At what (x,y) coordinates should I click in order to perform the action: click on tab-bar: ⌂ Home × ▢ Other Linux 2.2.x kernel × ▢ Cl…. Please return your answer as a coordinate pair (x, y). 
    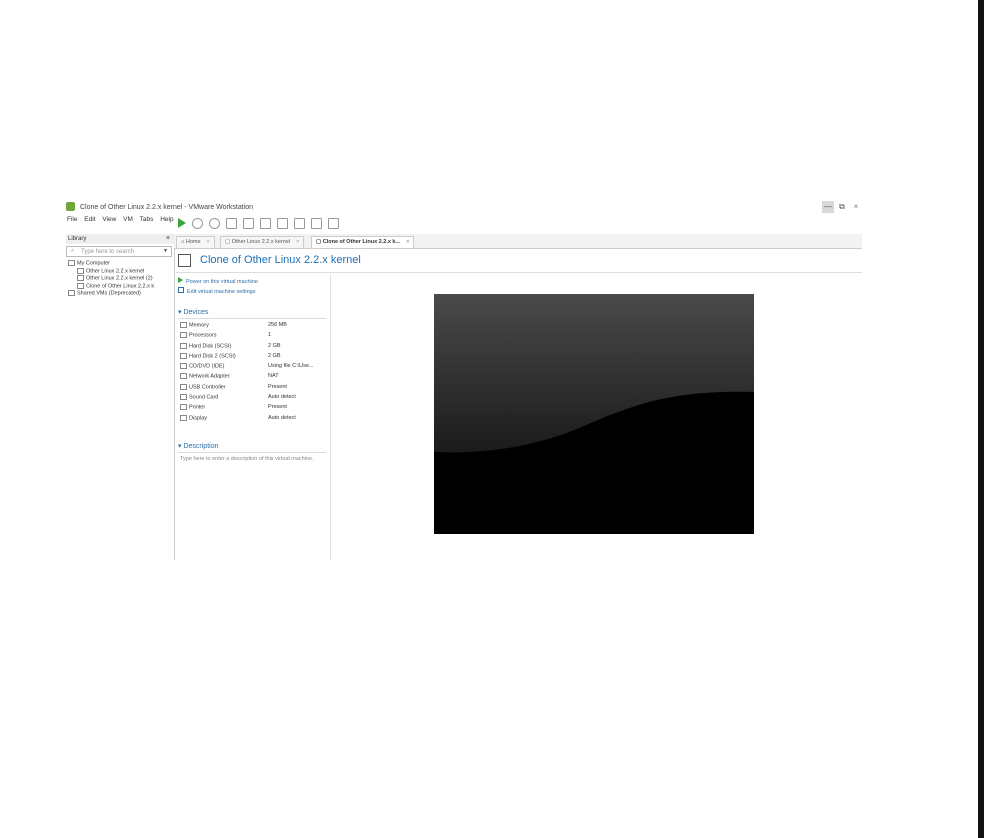
    Looking at the image, I should click on (518, 241).